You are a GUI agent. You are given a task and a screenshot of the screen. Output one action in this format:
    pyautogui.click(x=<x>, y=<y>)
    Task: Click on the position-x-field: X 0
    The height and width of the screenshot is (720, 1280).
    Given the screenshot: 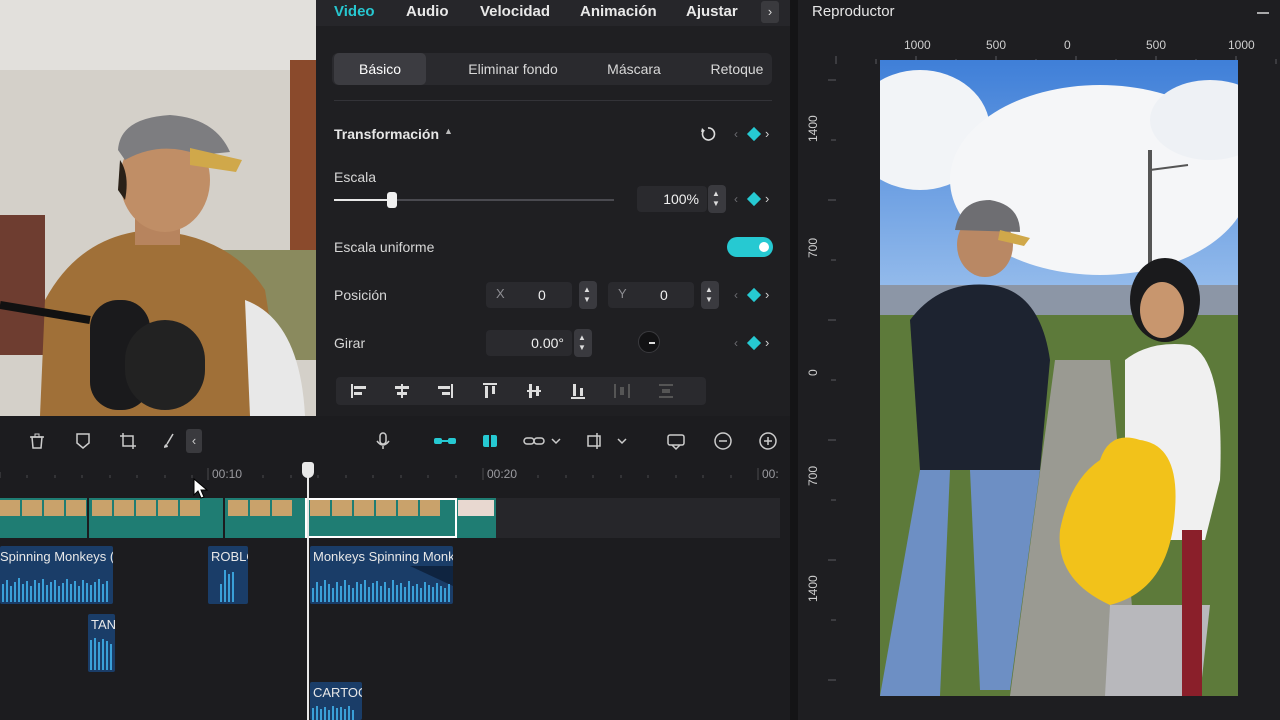 What is the action you would take?
    pyautogui.click(x=529, y=295)
    